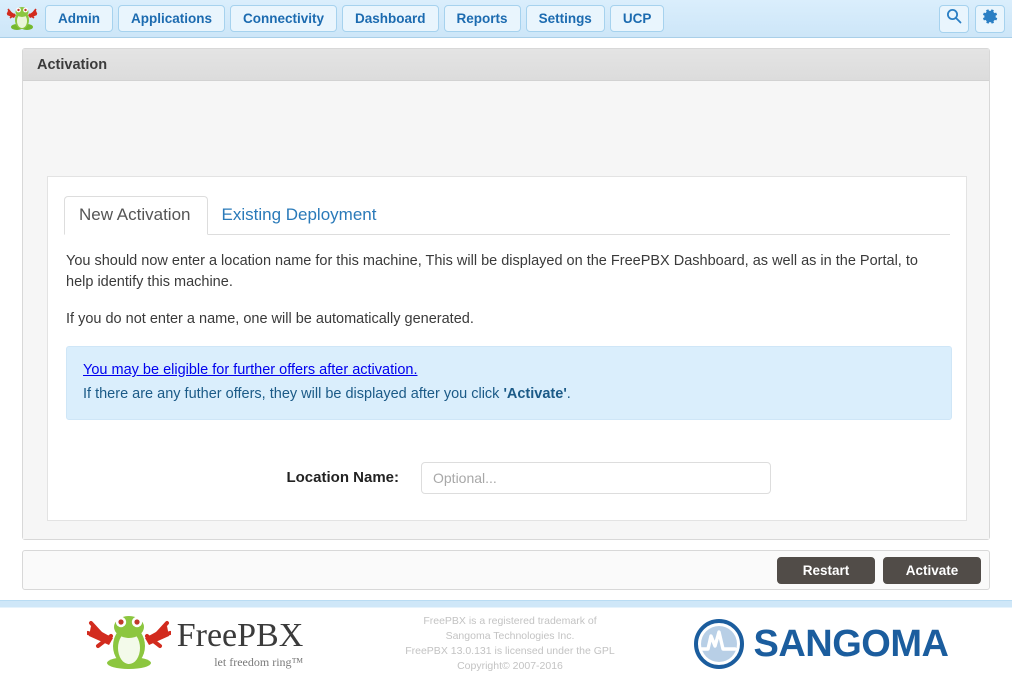 Image resolution: width=1012 pixels, height=678 pixels. What do you see at coordinates (506, 570) in the screenshot?
I see `action-bar: Restart Activate` at bounding box center [506, 570].